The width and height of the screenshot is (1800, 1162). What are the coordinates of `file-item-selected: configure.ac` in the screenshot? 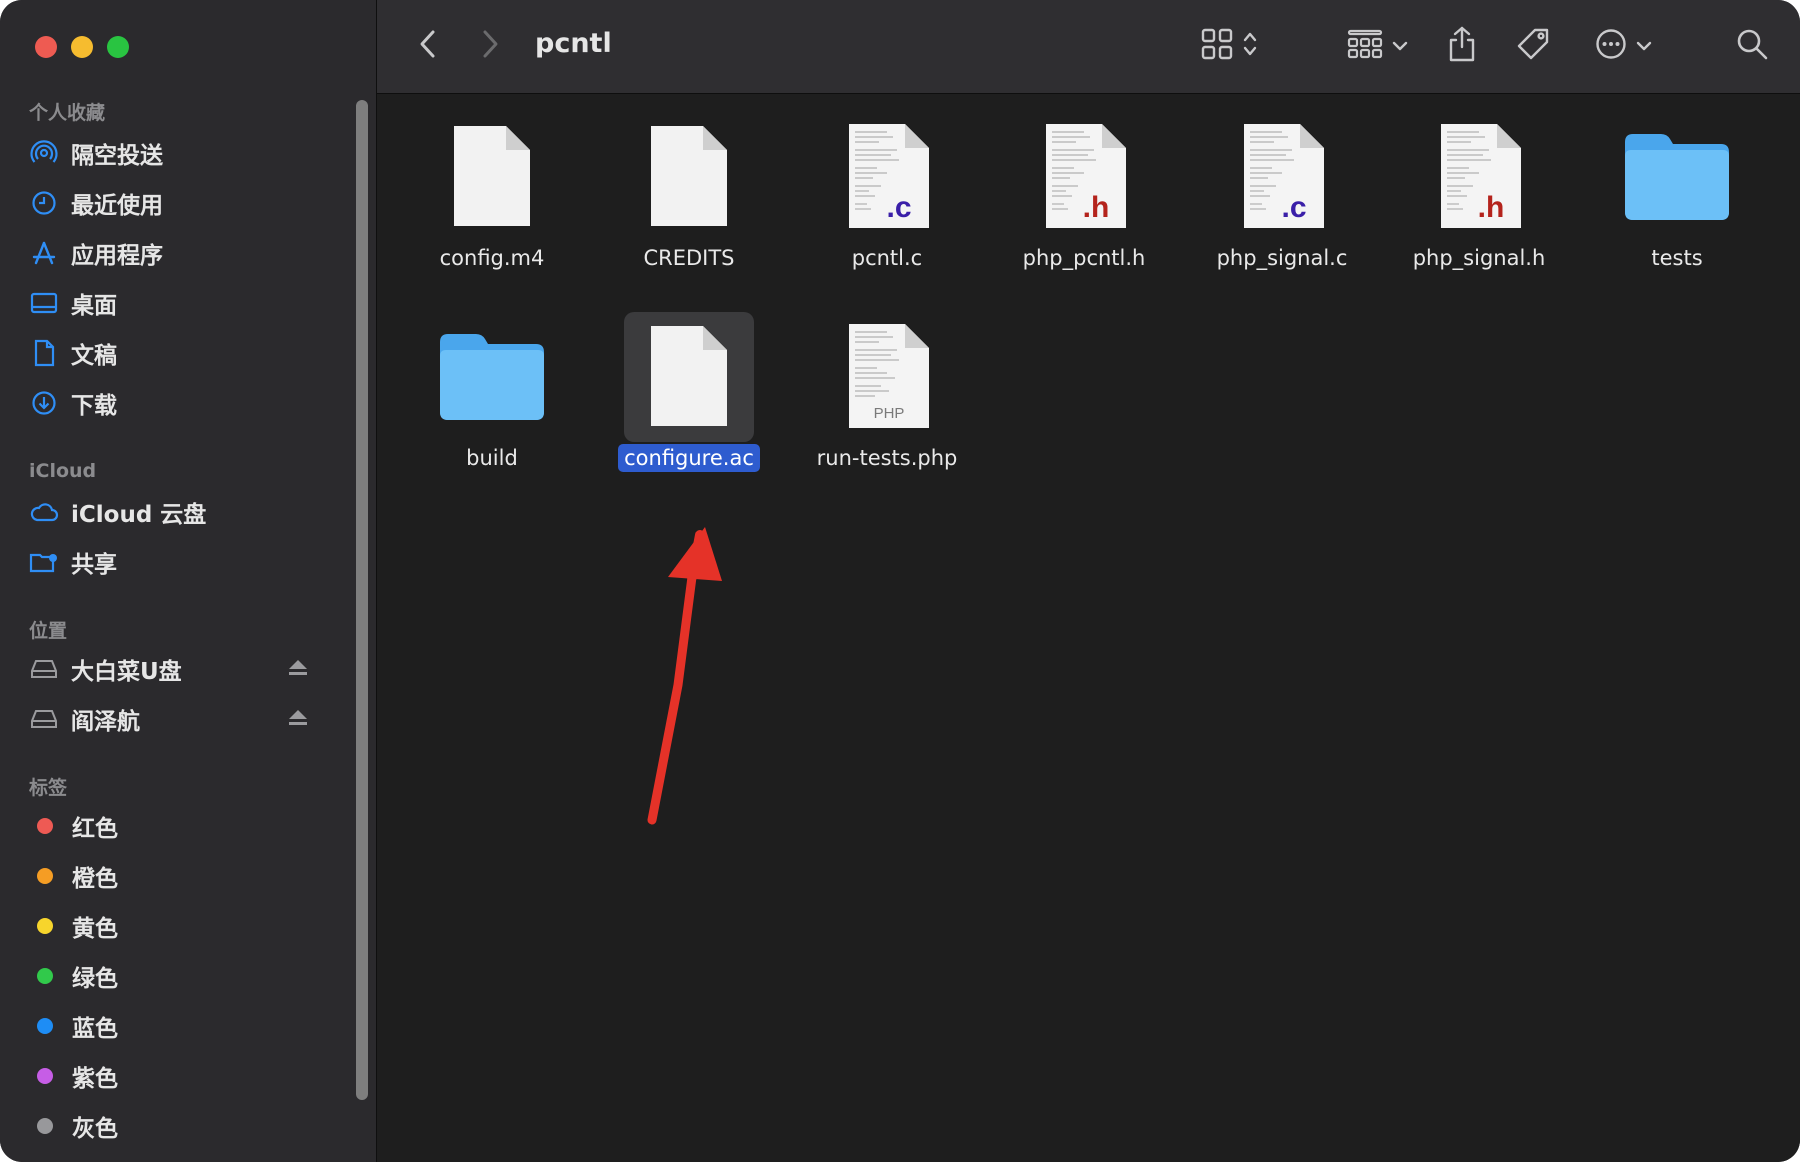 It's located at (689, 397).